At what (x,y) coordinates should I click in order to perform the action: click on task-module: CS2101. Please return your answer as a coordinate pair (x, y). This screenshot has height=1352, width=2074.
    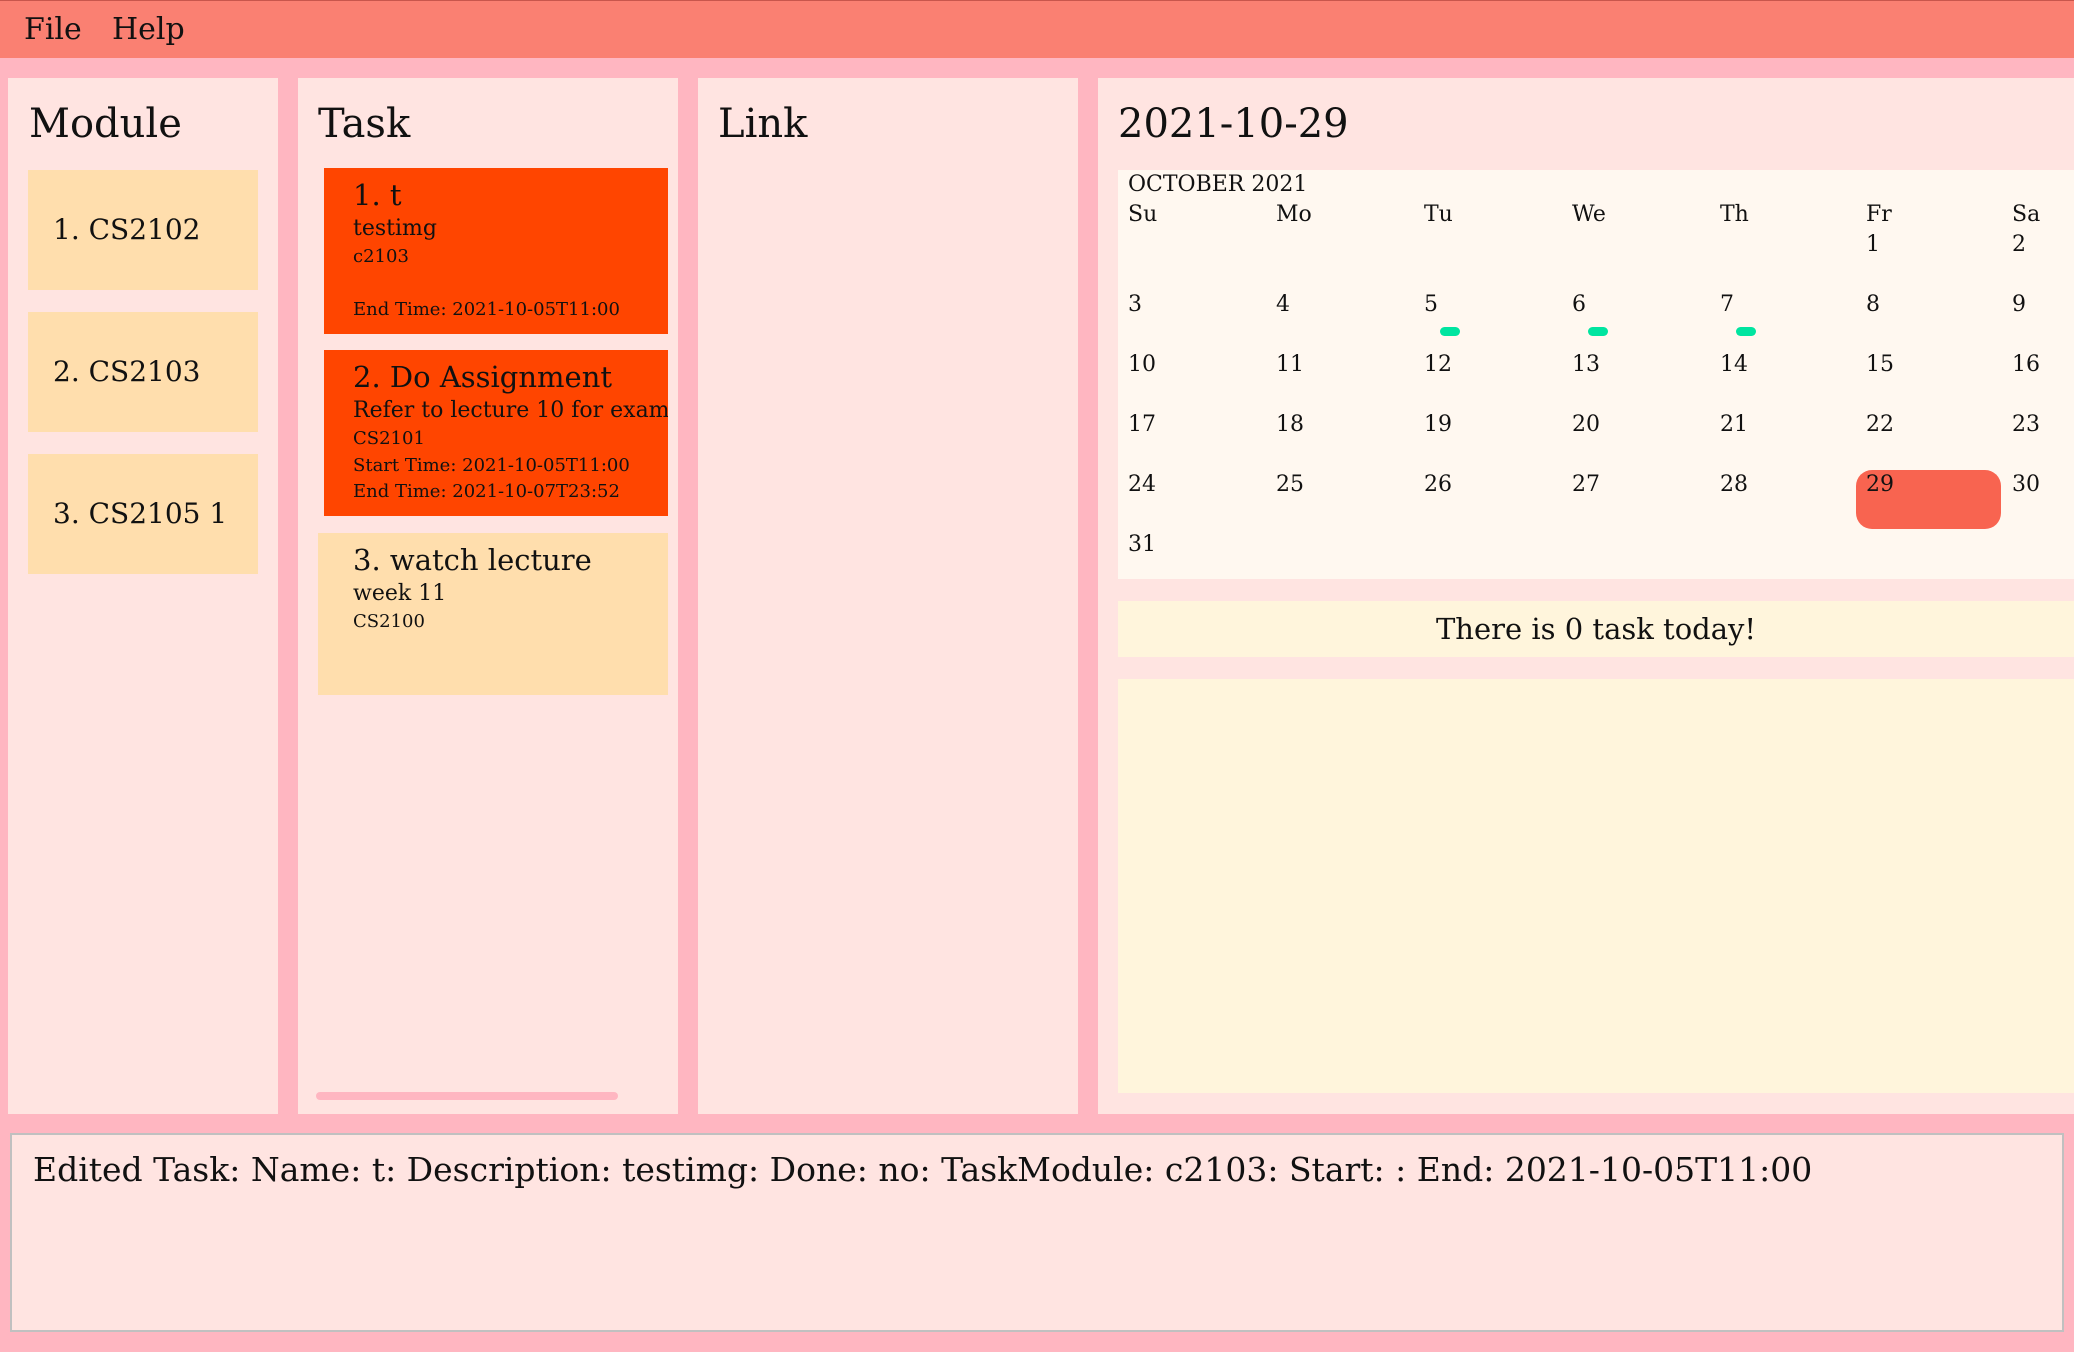
    Looking at the image, I should click on (389, 438).